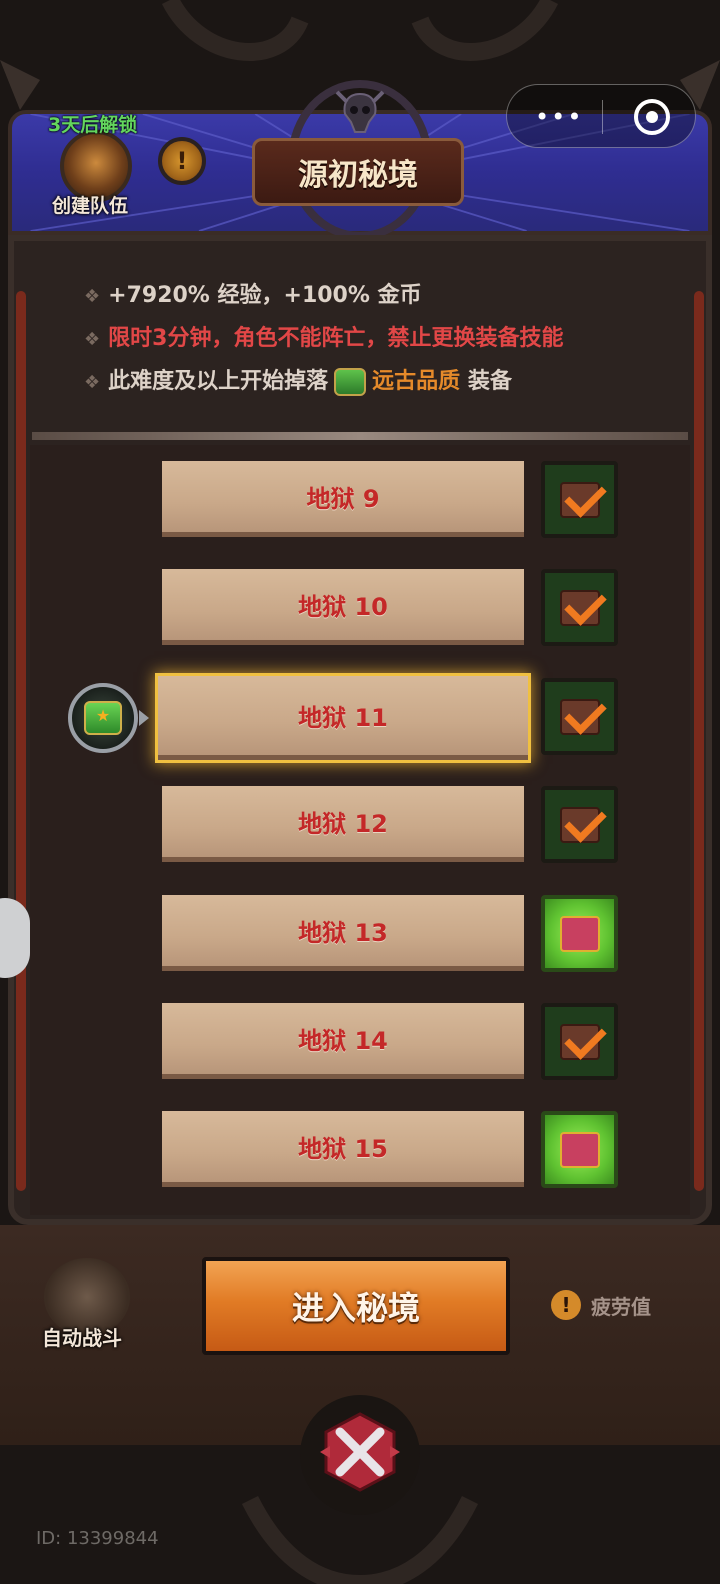  Describe the element at coordinates (559, 117) in the screenshot. I see `more-menu-icon: •••` at that location.